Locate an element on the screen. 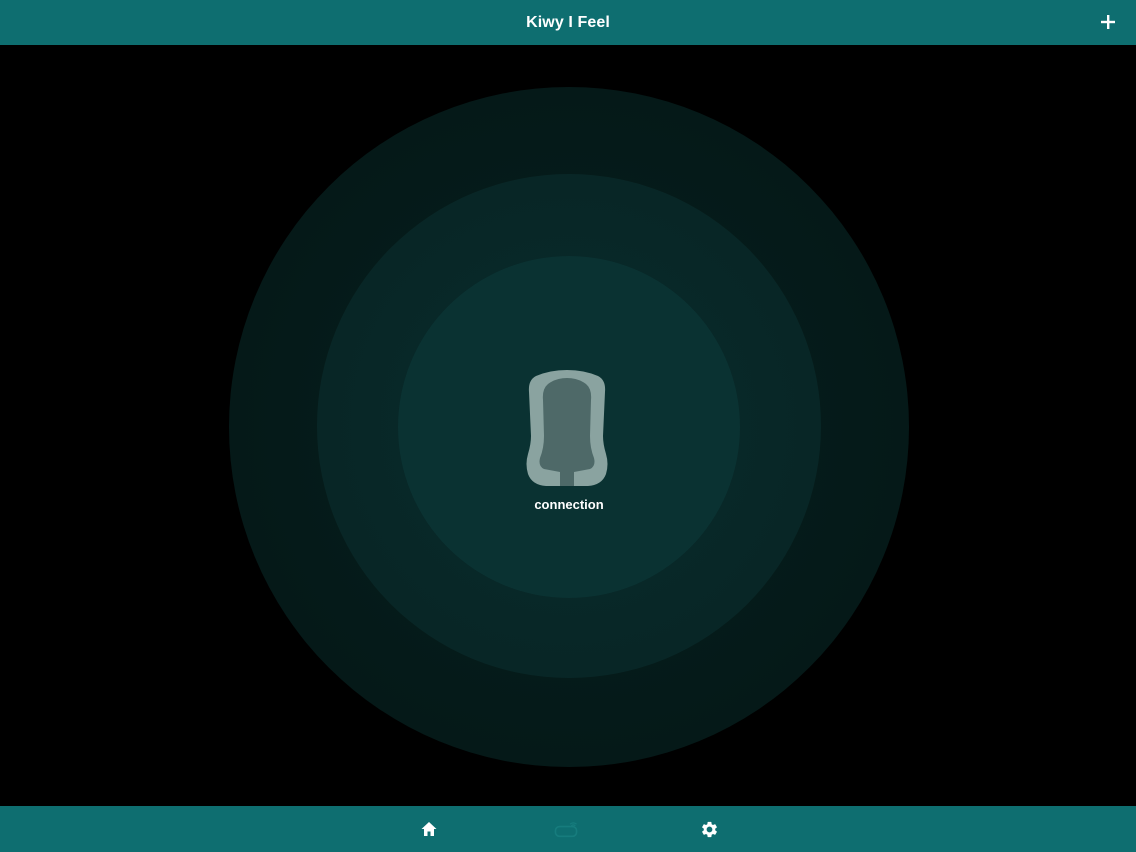 The image size is (1136, 852). connection-status-label: connection is located at coordinates (569, 504).